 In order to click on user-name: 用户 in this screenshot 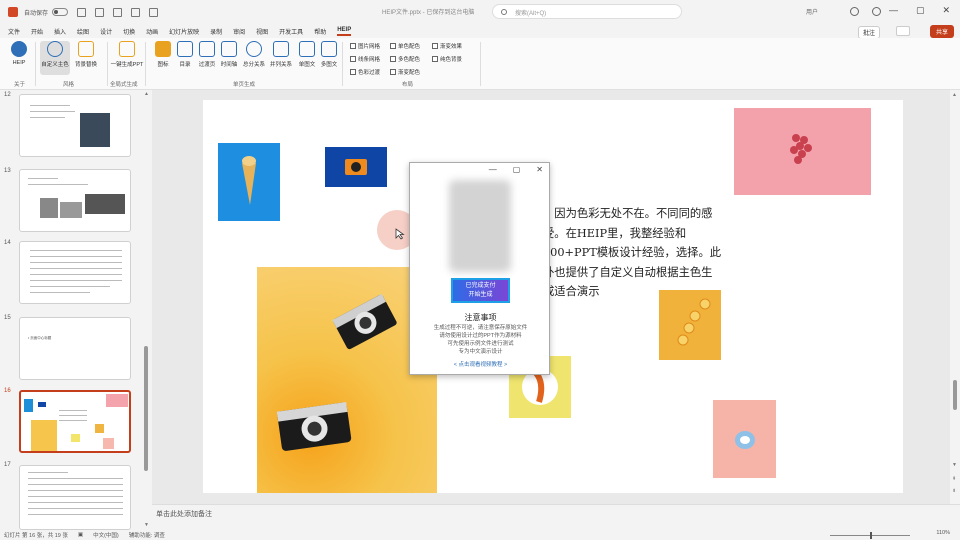, I will do `click(812, 11)`.